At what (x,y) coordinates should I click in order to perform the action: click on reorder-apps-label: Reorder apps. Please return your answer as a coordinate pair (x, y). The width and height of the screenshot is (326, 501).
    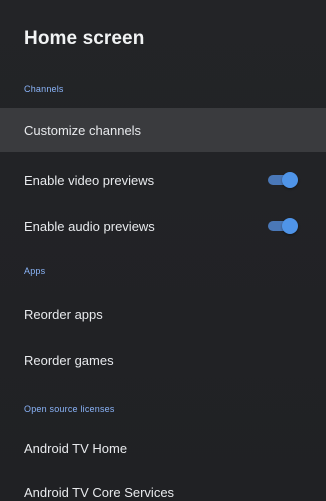
    Looking at the image, I should click on (63, 314).